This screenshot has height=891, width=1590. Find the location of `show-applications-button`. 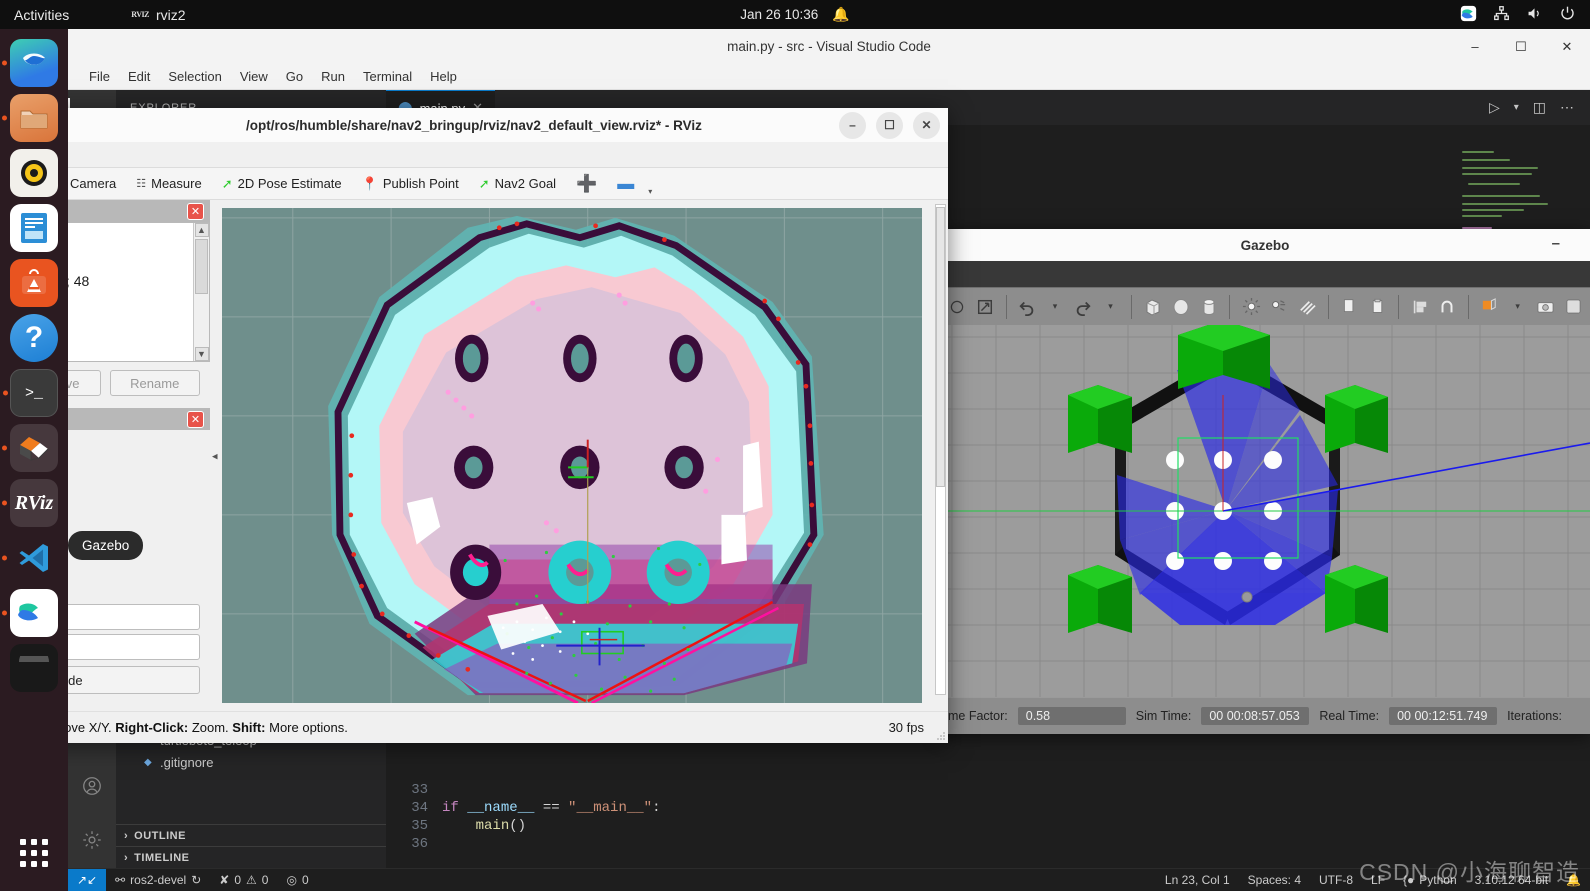

show-applications-button is located at coordinates (34, 853).